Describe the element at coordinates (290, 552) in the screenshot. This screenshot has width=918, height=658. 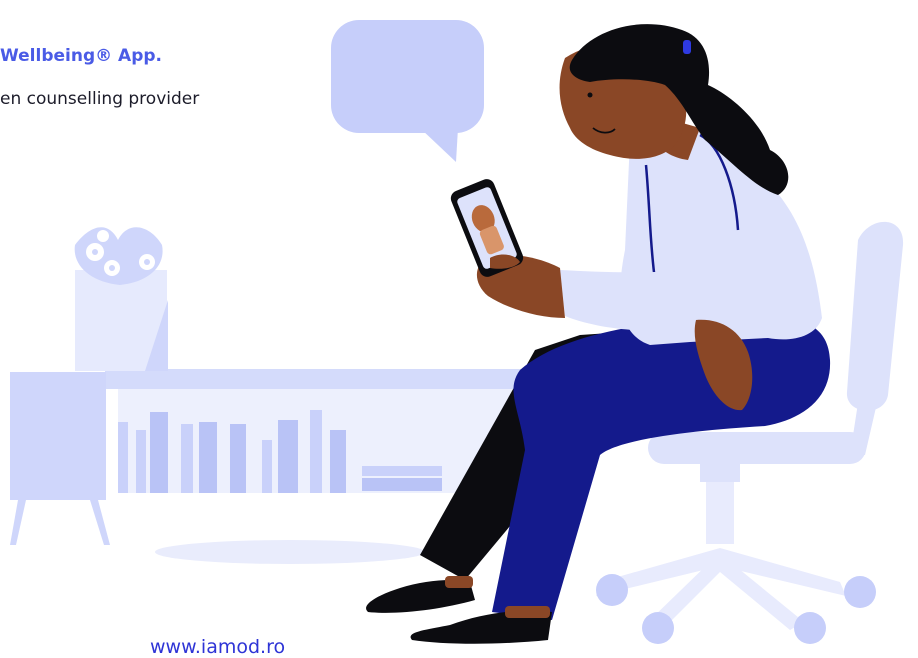
I see `floor-shadow` at that location.